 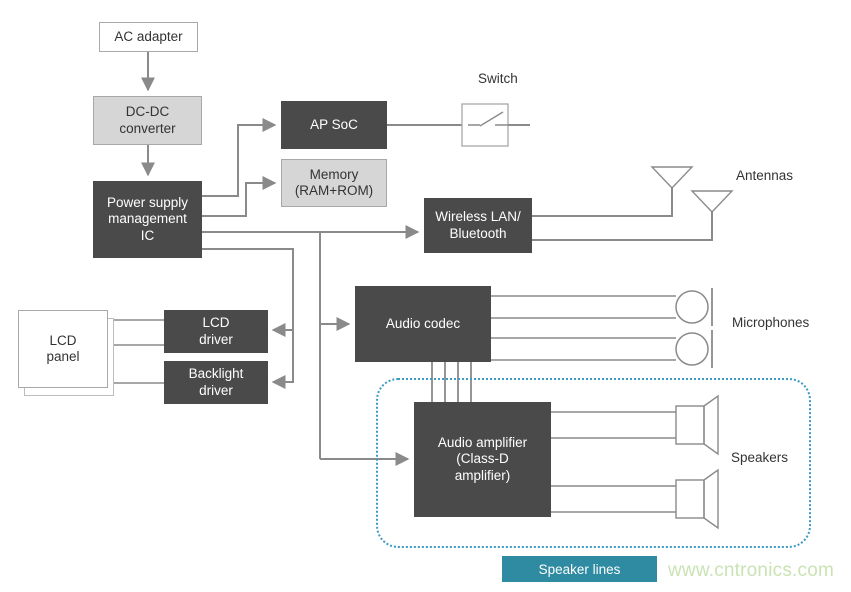 I want to click on block-lcd_panel: LCD panel, so click(x=63, y=349).